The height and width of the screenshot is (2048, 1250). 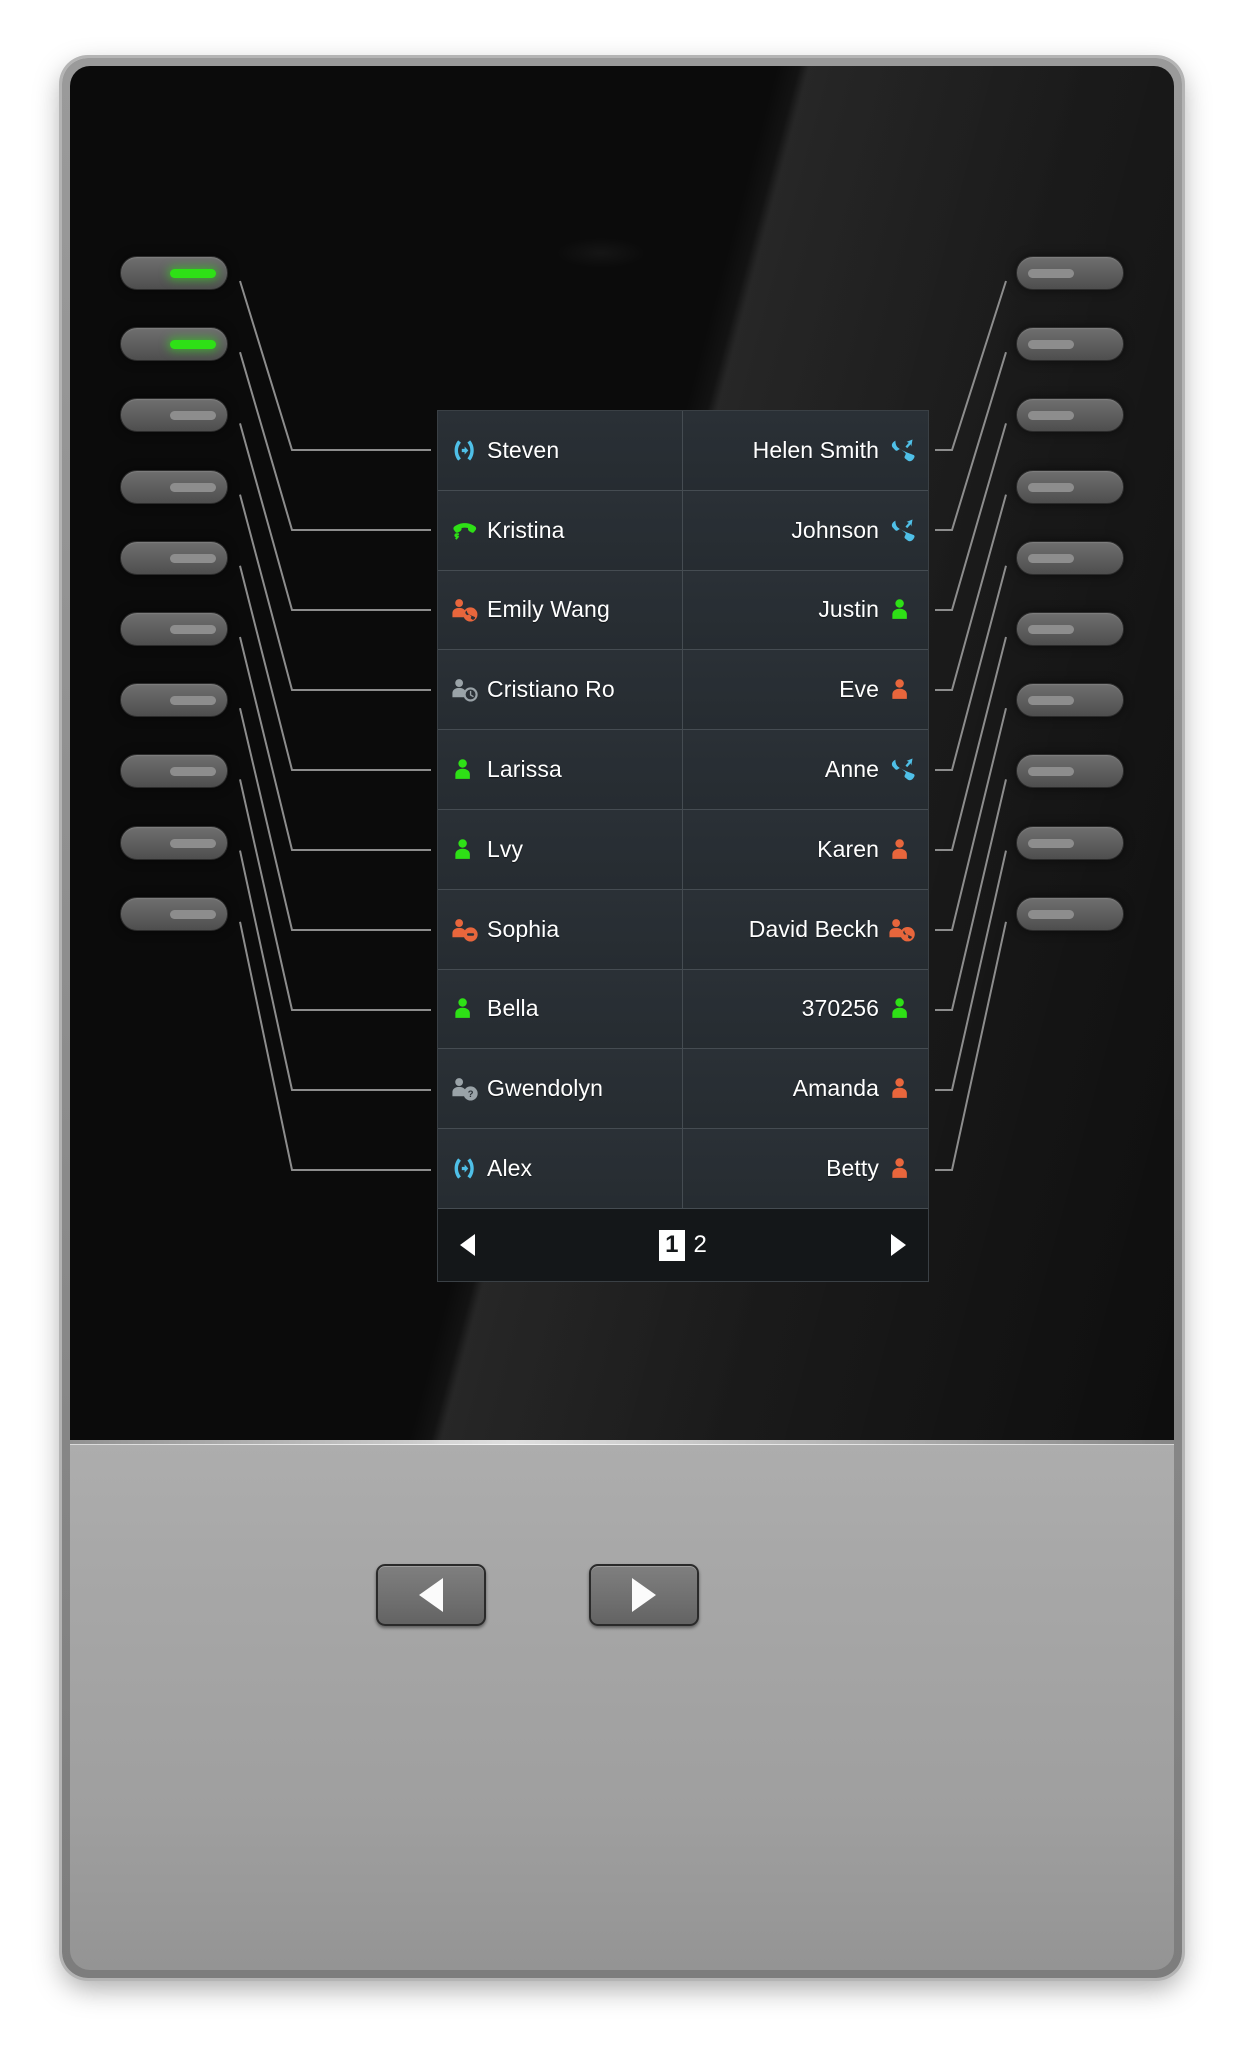 I want to click on page-number: 1, so click(x=672, y=1245).